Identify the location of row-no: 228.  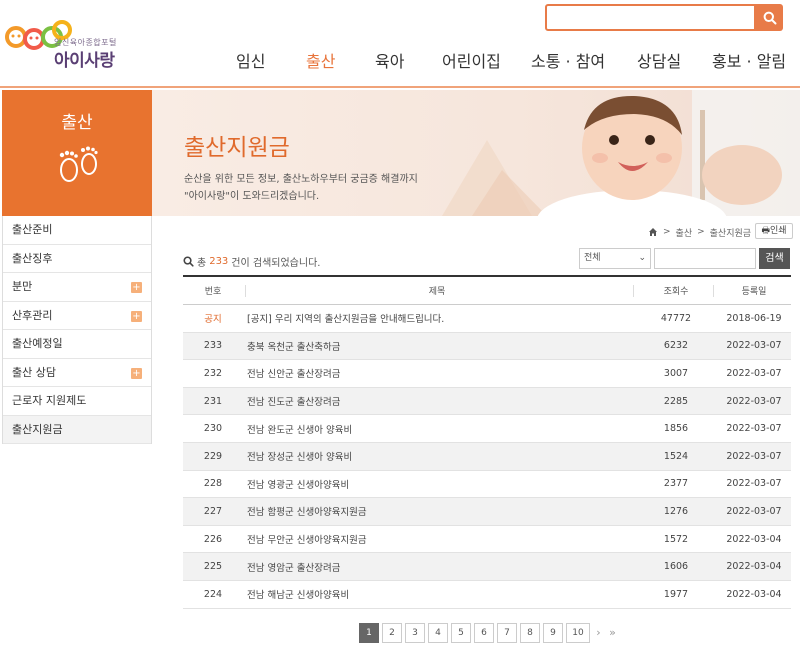
(213, 484).